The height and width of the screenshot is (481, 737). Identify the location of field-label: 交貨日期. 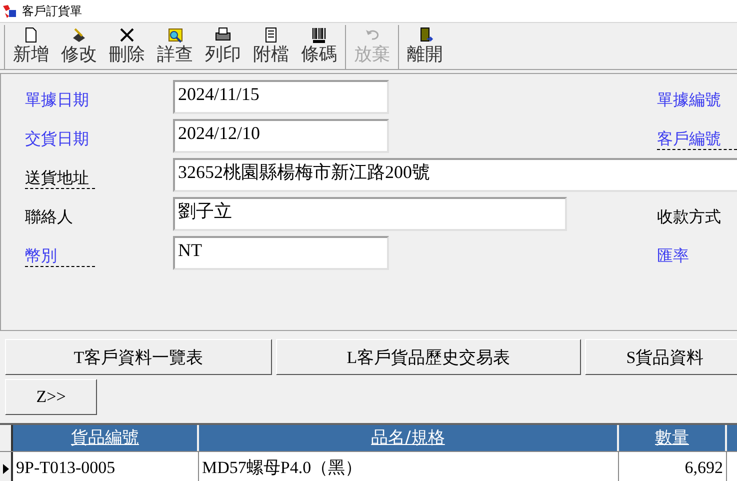
(57, 139).